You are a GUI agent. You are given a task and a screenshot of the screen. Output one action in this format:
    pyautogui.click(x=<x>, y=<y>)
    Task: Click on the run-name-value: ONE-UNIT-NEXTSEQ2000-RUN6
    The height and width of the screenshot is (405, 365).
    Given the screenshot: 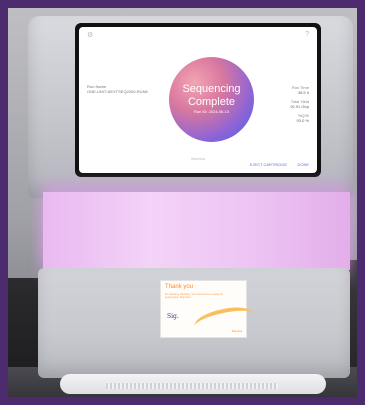 What is the action you would take?
    pyautogui.click(x=117, y=91)
    